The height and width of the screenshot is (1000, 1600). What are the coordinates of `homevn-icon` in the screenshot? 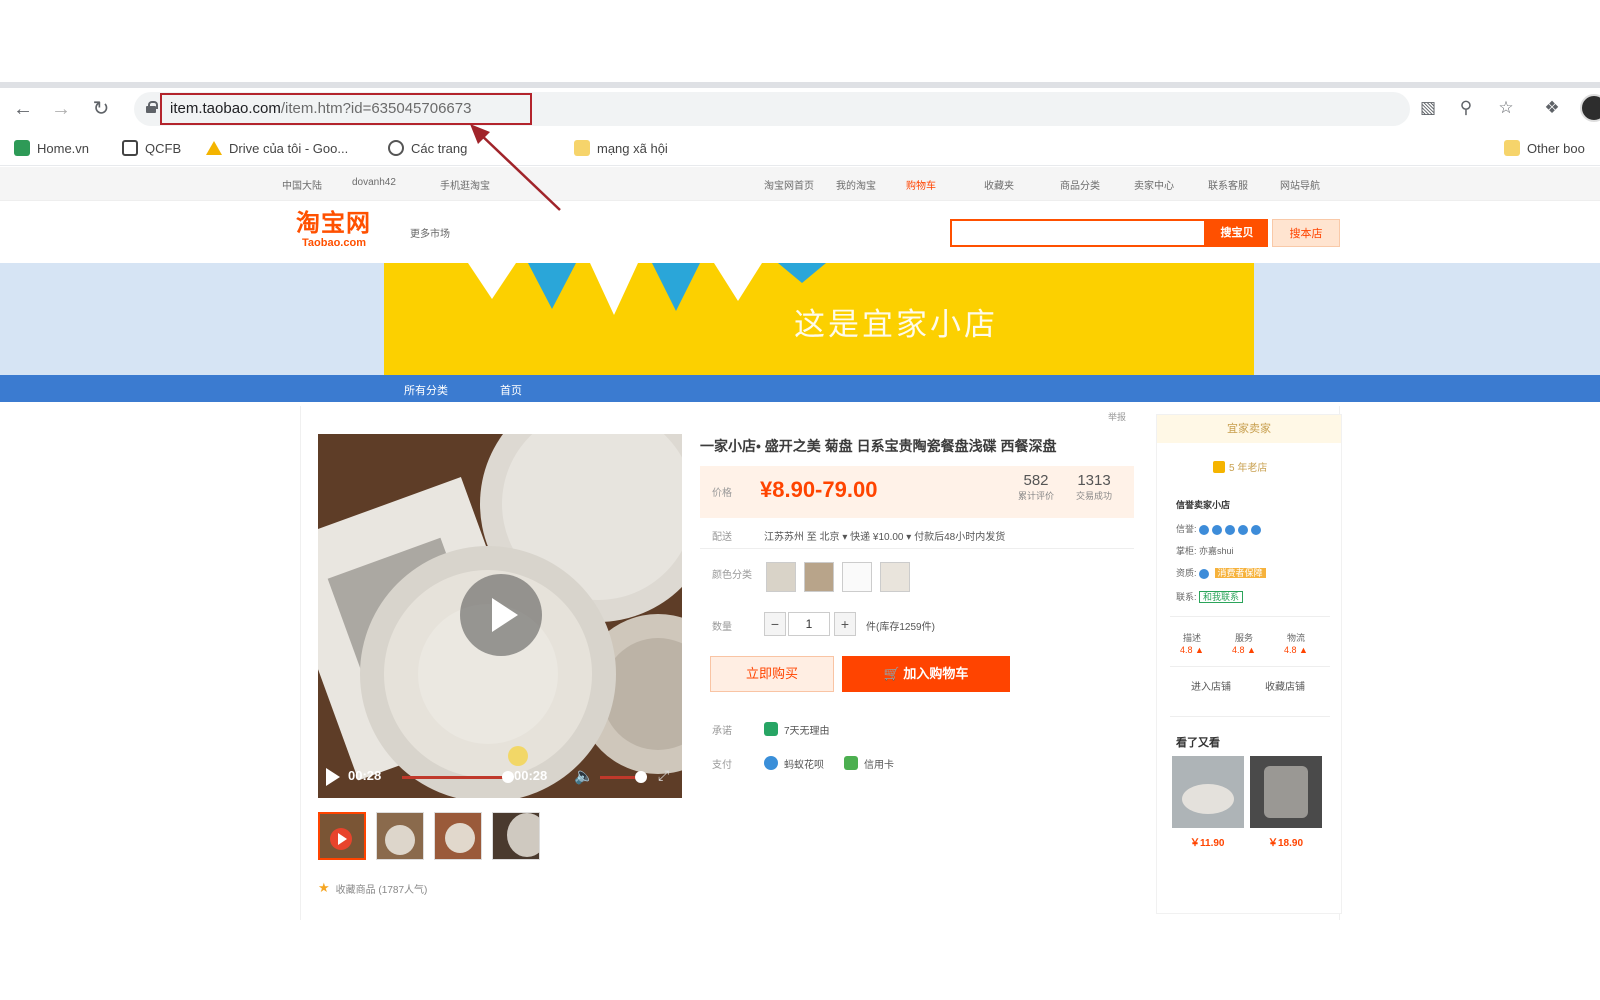 It's located at (22, 148).